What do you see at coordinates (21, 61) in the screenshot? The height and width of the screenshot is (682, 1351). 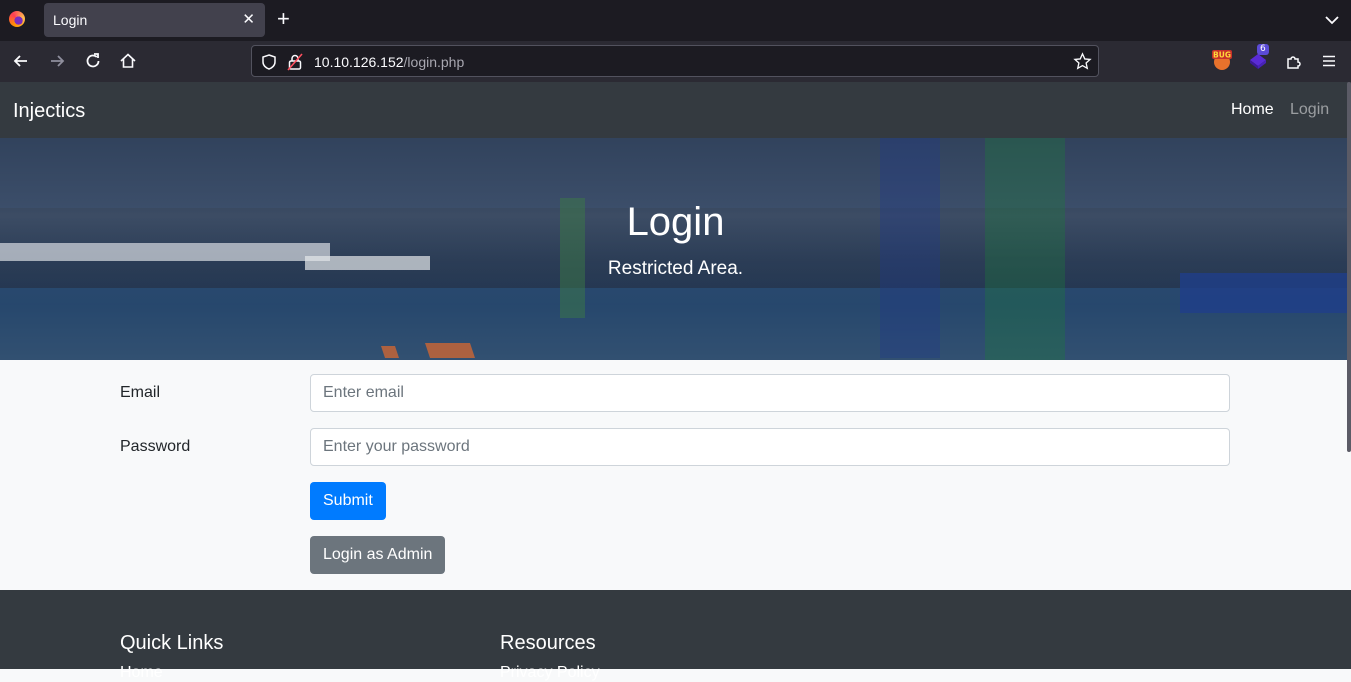 I see `back-icon` at bounding box center [21, 61].